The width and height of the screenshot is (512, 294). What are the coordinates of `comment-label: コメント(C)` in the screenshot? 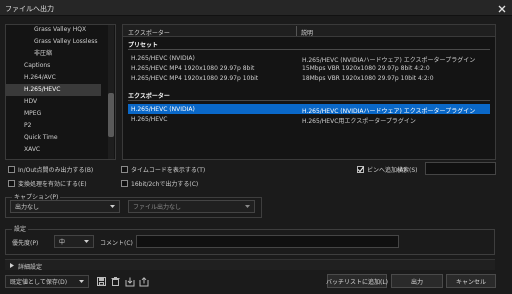 It's located at (116, 243).